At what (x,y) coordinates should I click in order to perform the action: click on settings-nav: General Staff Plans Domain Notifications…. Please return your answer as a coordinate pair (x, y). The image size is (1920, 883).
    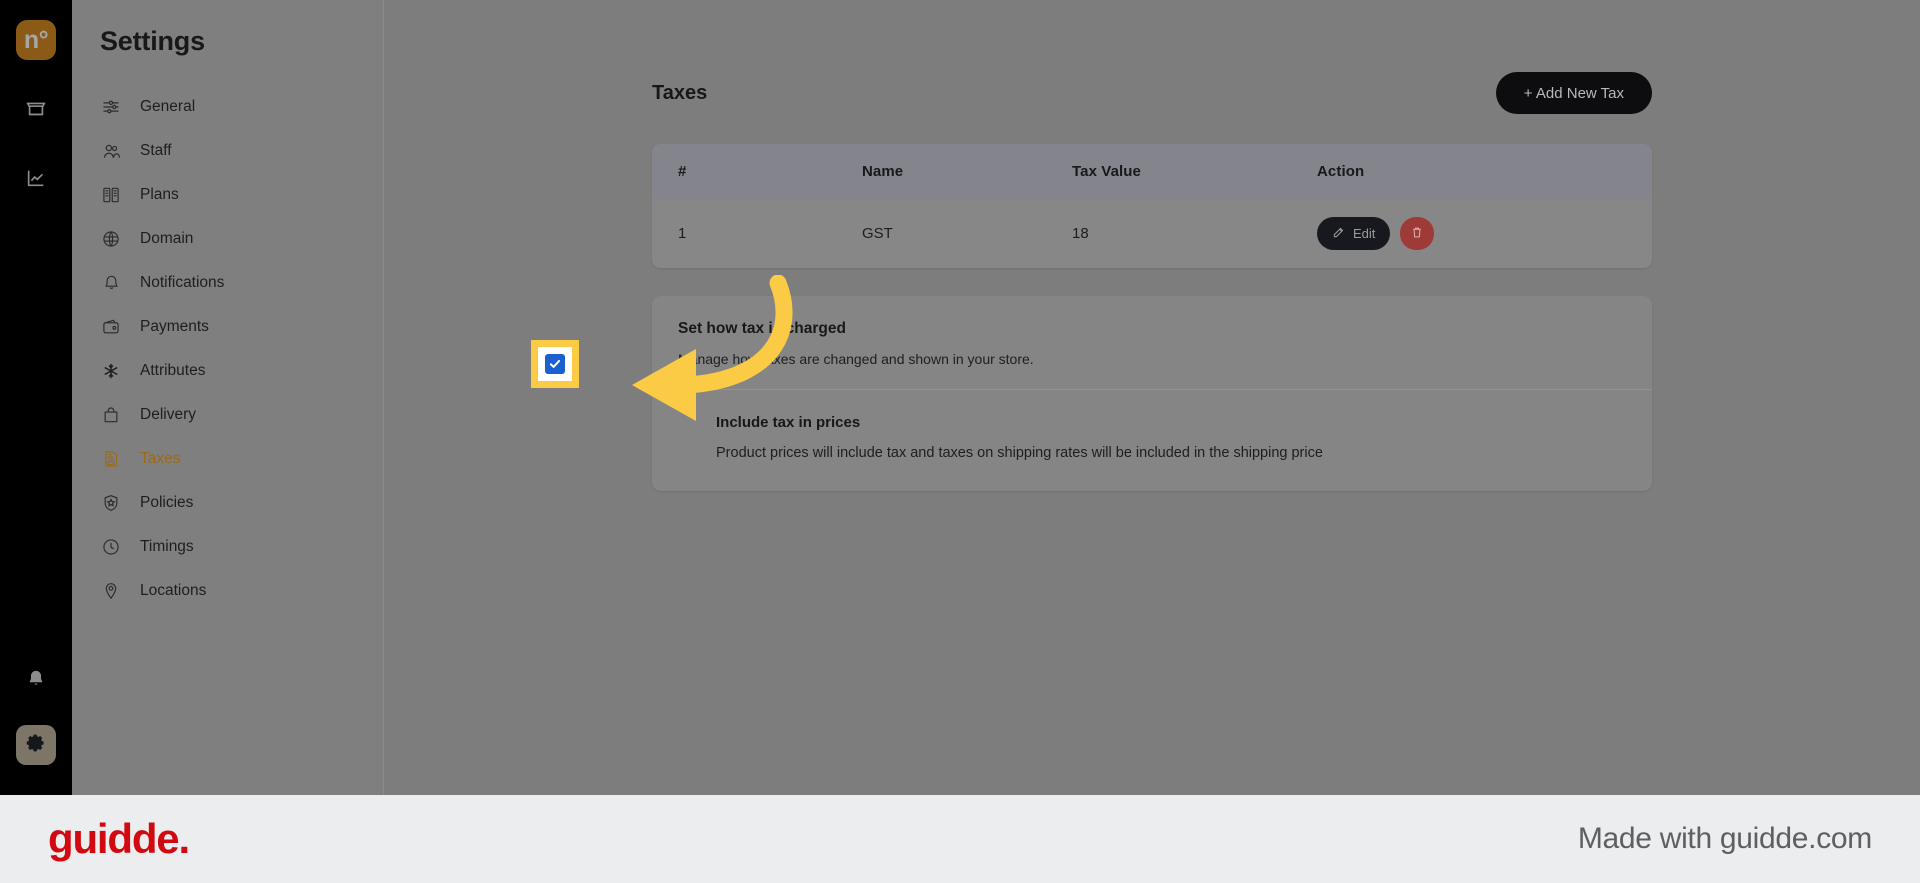
    Looking at the image, I should click on (227, 349).